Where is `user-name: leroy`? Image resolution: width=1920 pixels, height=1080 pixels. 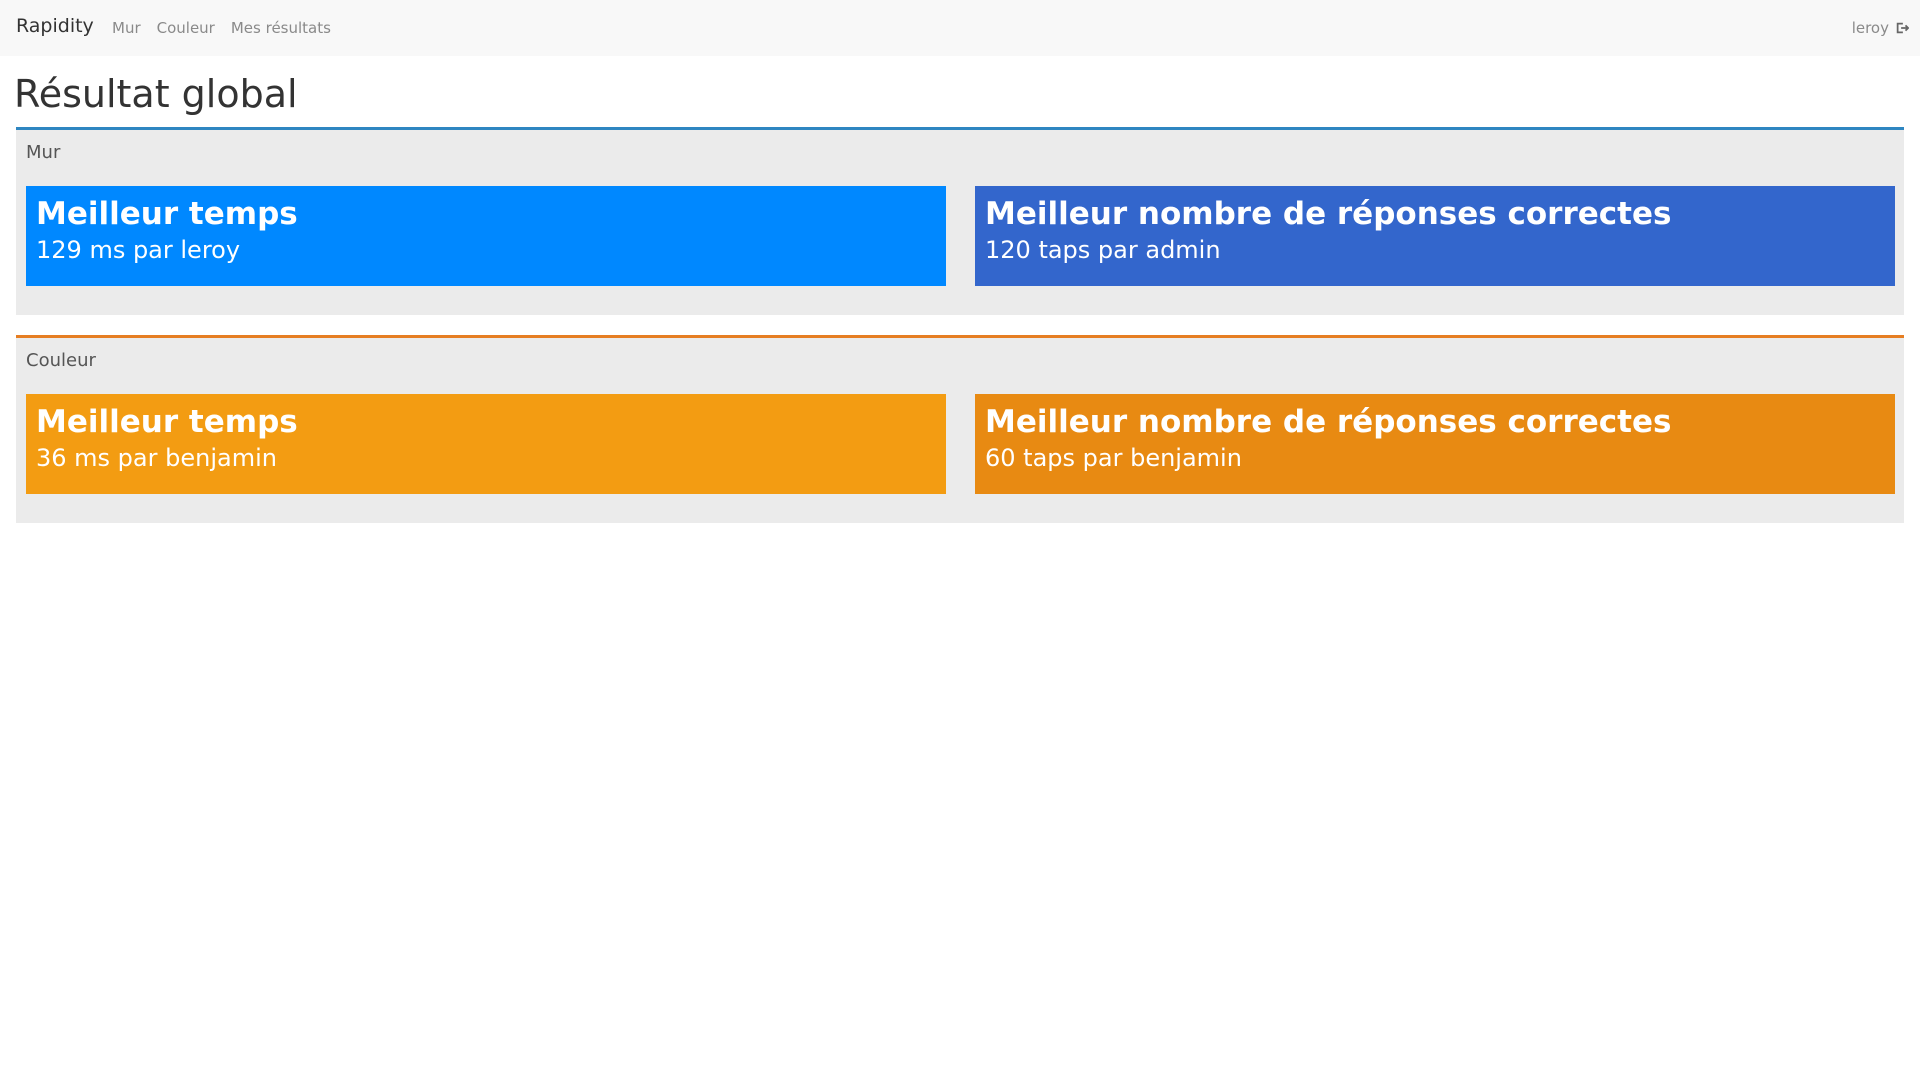 user-name: leroy is located at coordinates (1870, 28).